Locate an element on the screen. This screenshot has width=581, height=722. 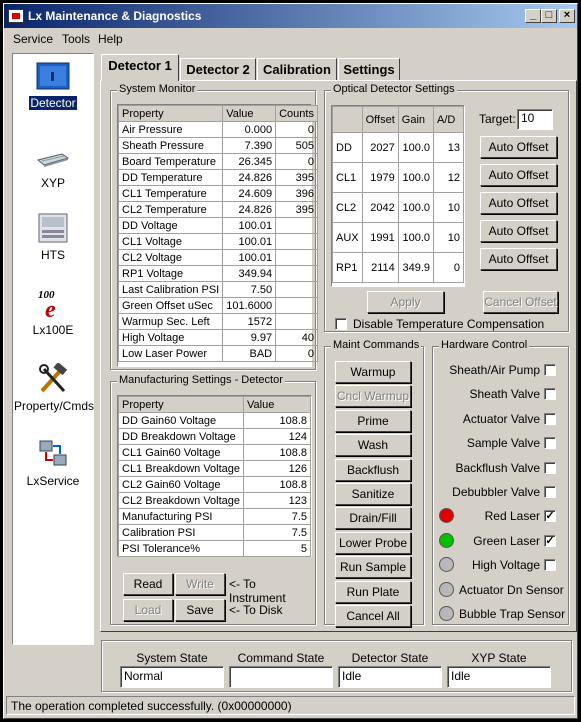
red-laser-checkbox: ✓ is located at coordinates (550, 516).